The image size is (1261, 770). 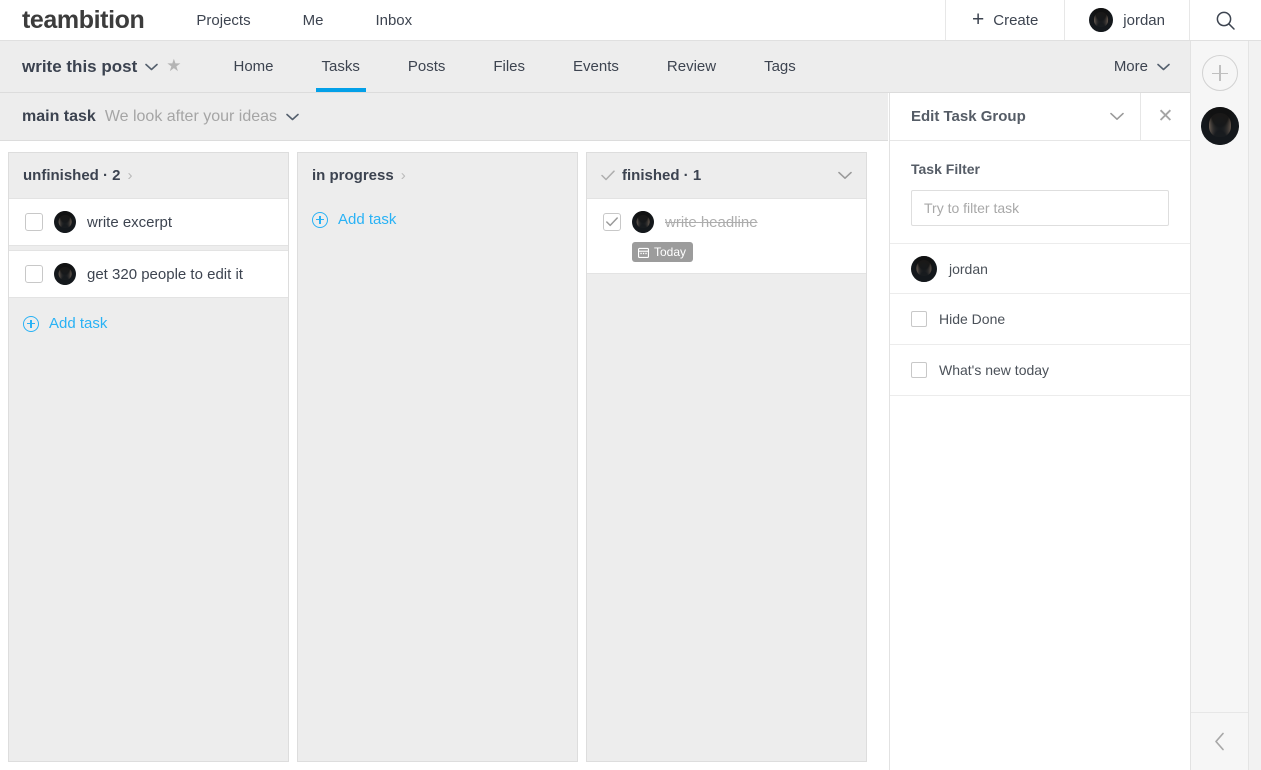 I want to click on task-title: get 320 people to edit it, so click(x=165, y=274).